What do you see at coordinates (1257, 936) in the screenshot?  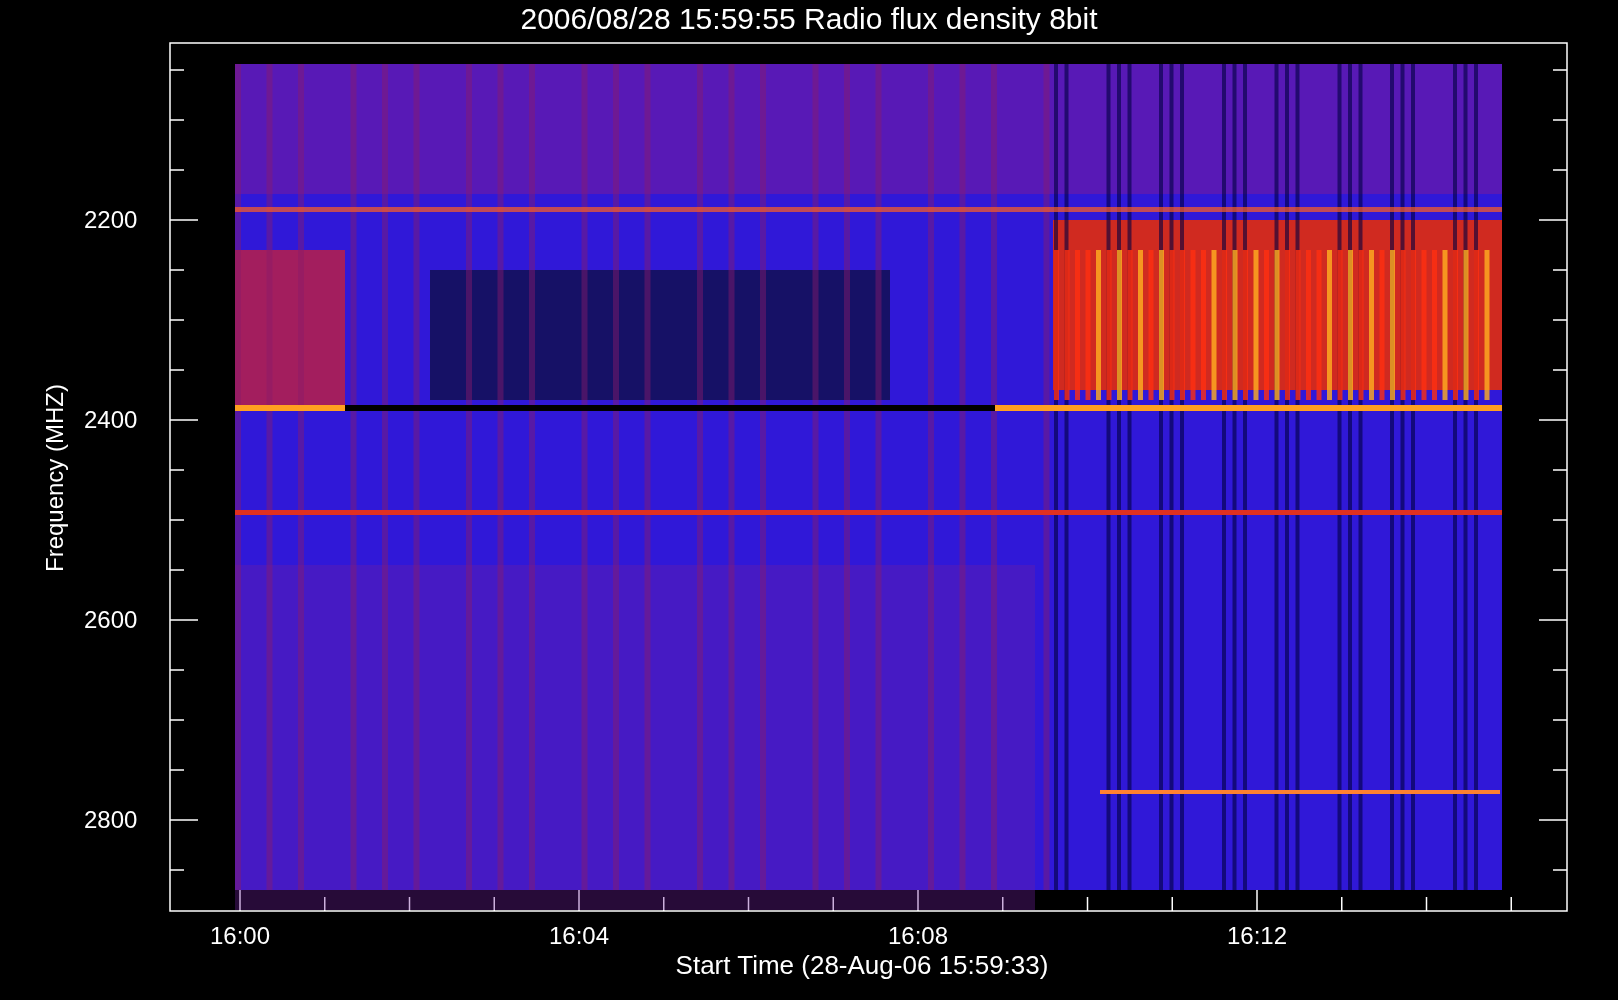 I see `x-tick-label: 16:12` at bounding box center [1257, 936].